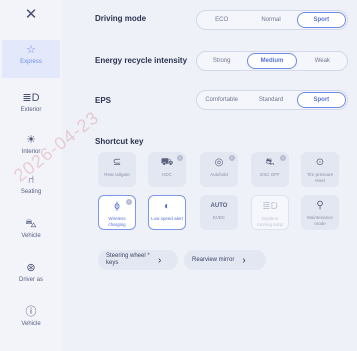 Image resolution: width=357 pixels, height=351 pixels. What do you see at coordinates (119, 141) in the screenshot?
I see `shortcut-key-title: Shortcut key` at bounding box center [119, 141].